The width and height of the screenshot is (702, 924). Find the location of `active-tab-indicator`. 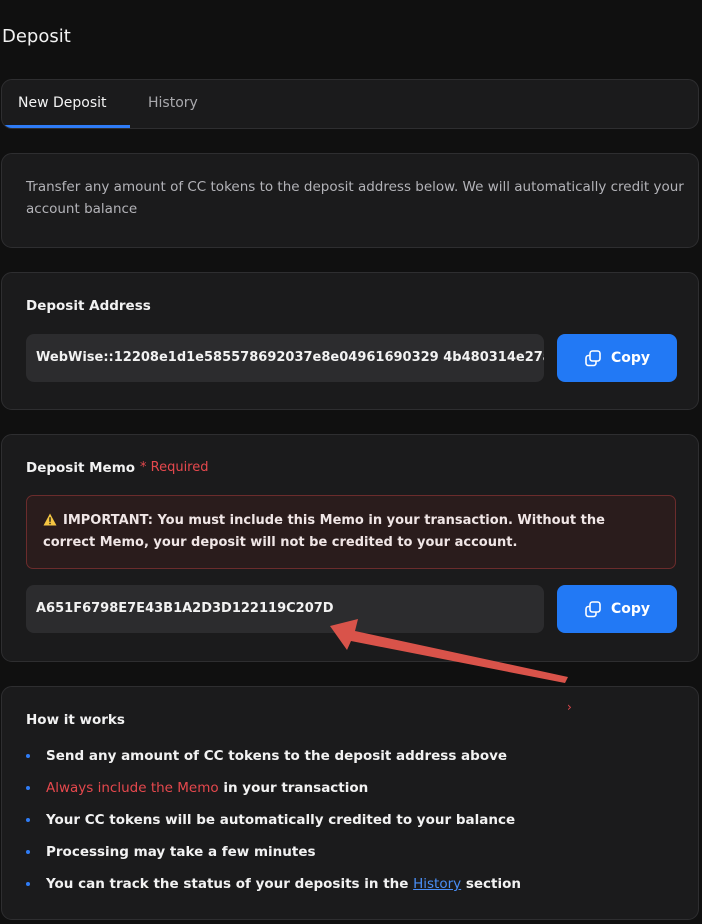

active-tab-indicator is located at coordinates (66, 126).